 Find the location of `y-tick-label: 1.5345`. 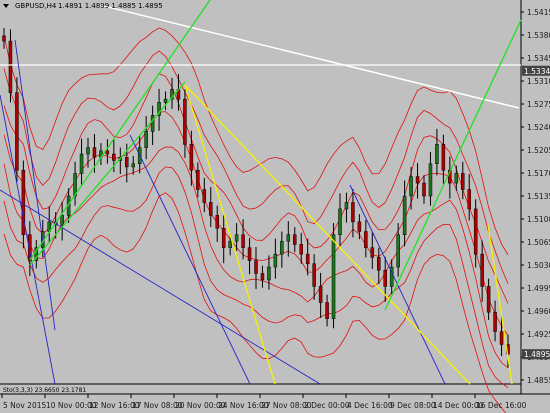

y-tick-label: 1.5345 is located at coordinates (538, 58).